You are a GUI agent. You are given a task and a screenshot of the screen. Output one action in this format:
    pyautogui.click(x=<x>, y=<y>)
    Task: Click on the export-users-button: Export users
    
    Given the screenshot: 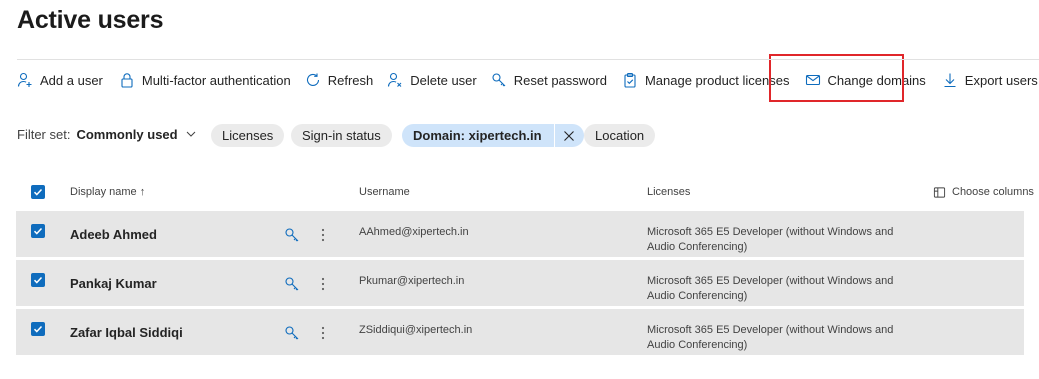 What is the action you would take?
    pyautogui.click(x=990, y=80)
    